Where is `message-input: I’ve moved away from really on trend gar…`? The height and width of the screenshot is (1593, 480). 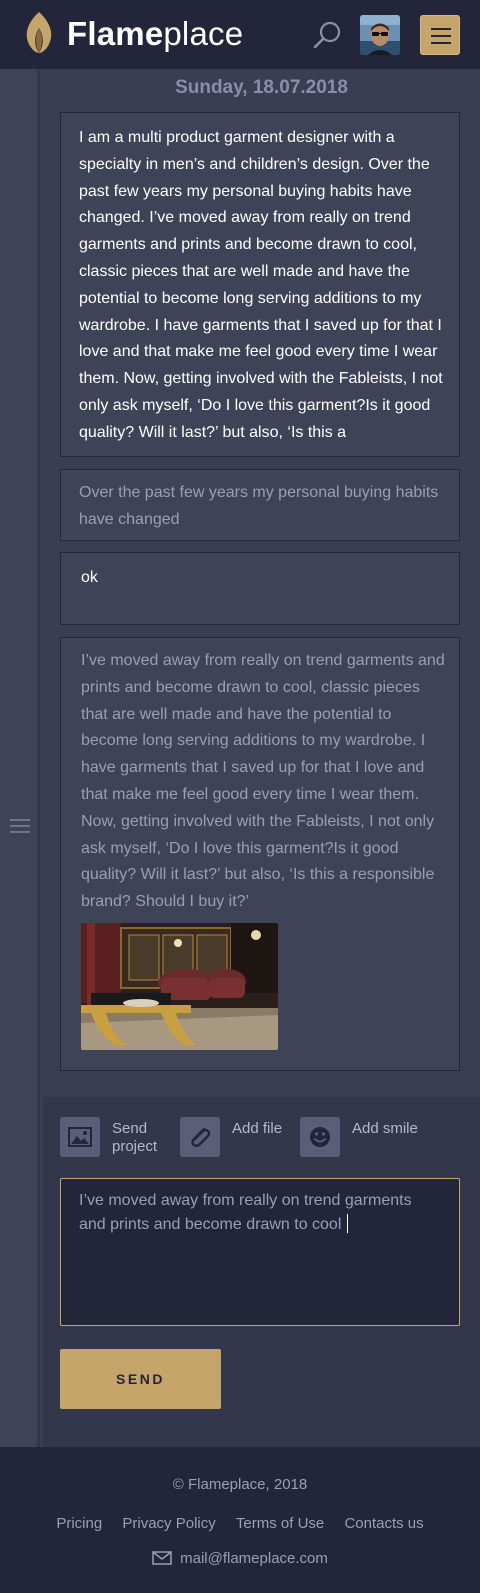 message-input: I’ve moved away from really on trend gar… is located at coordinates (260, 1252).